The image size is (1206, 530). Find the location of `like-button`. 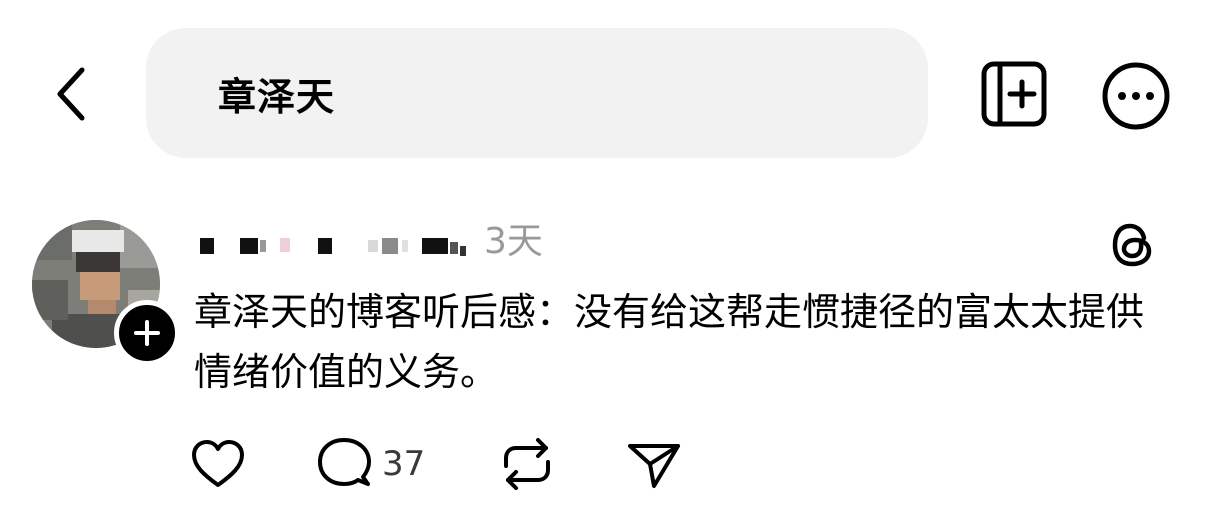

like-button is located at coordinates (220, 464).